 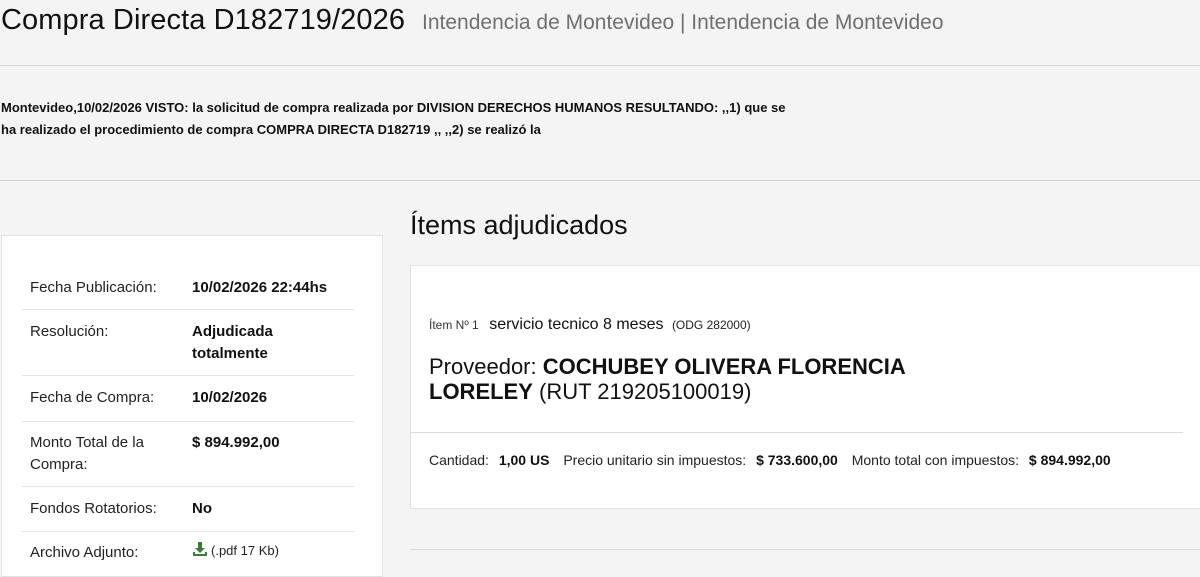 What do you see at coordinates (245, 550) in the screenshot?
I see `attachment-link: (.pdf 17 Kb)` at bounding box center [245, 550].